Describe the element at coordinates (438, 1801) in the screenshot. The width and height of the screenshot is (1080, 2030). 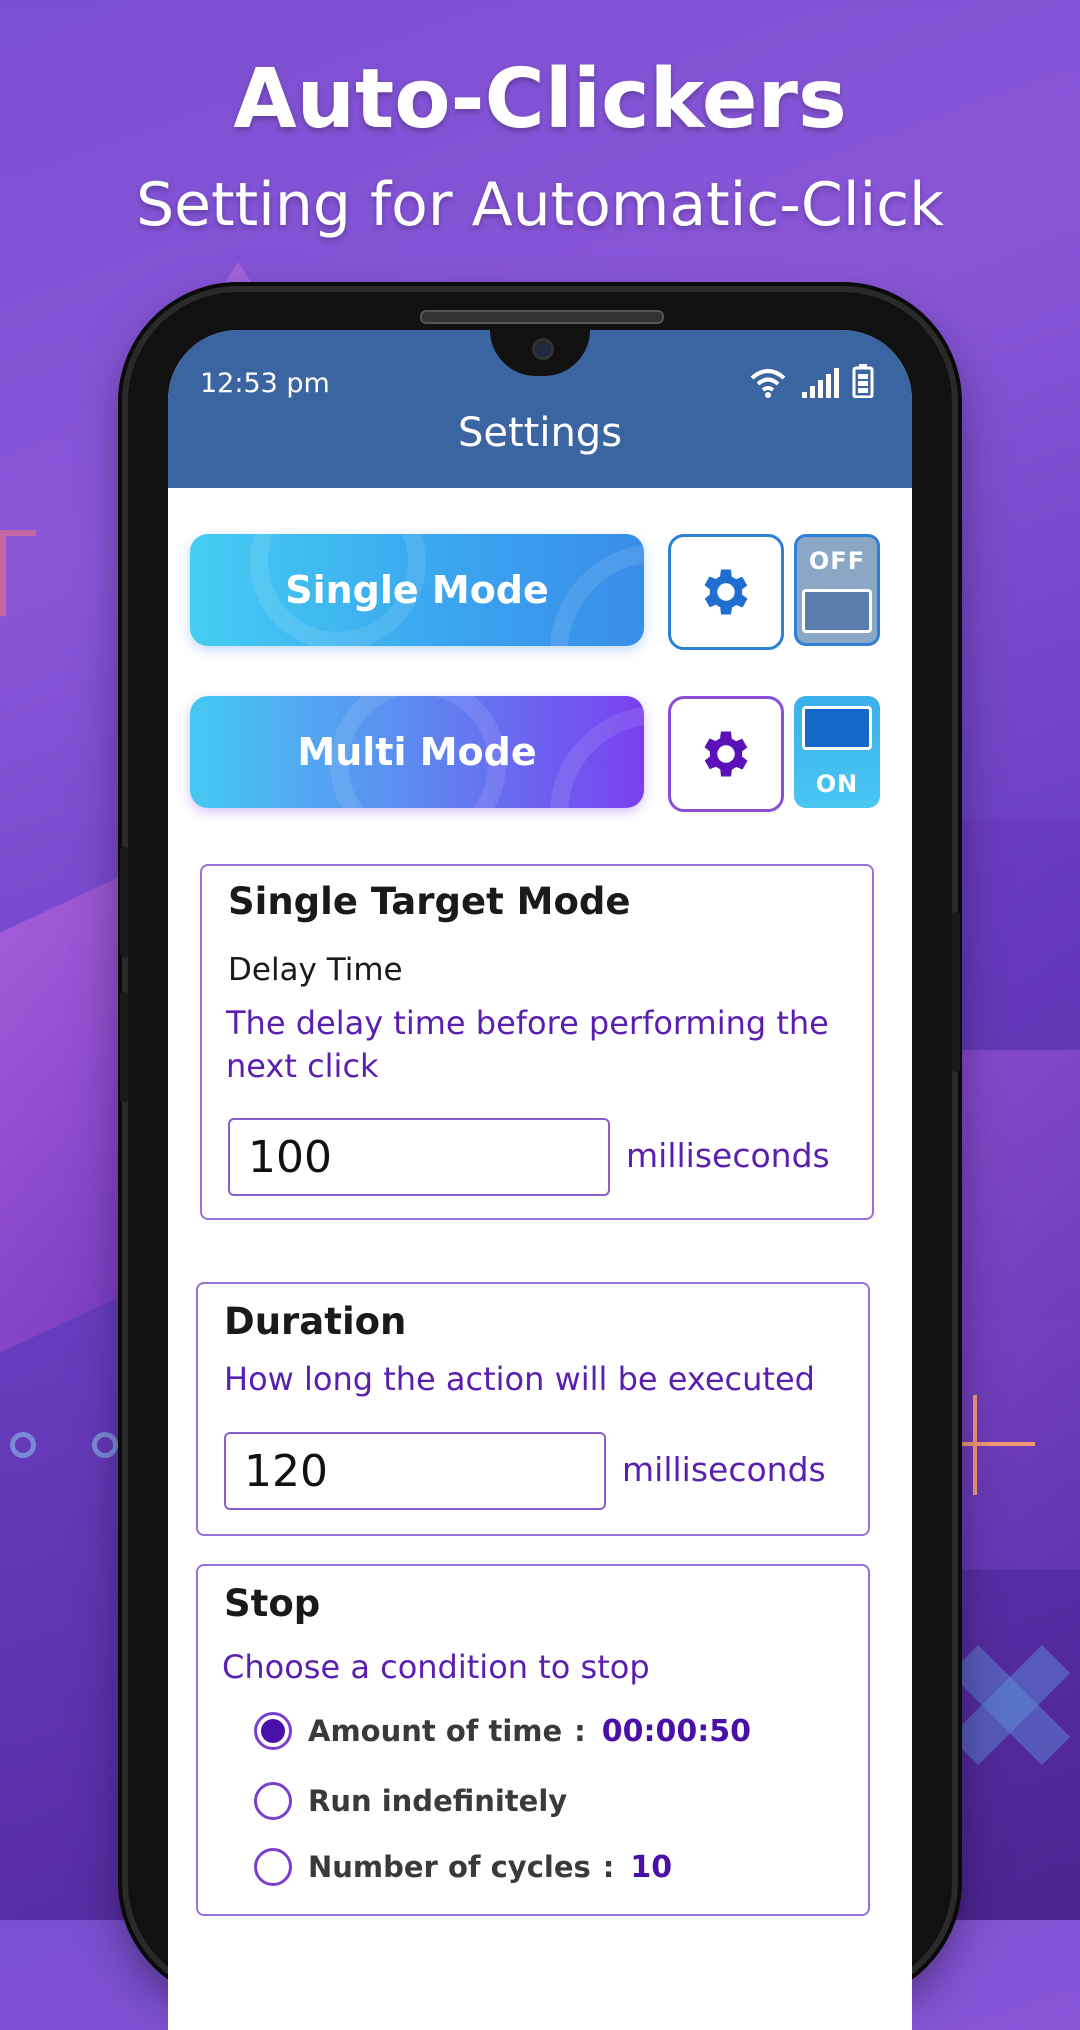
I see `option-label: Run indefinitely` at that location.